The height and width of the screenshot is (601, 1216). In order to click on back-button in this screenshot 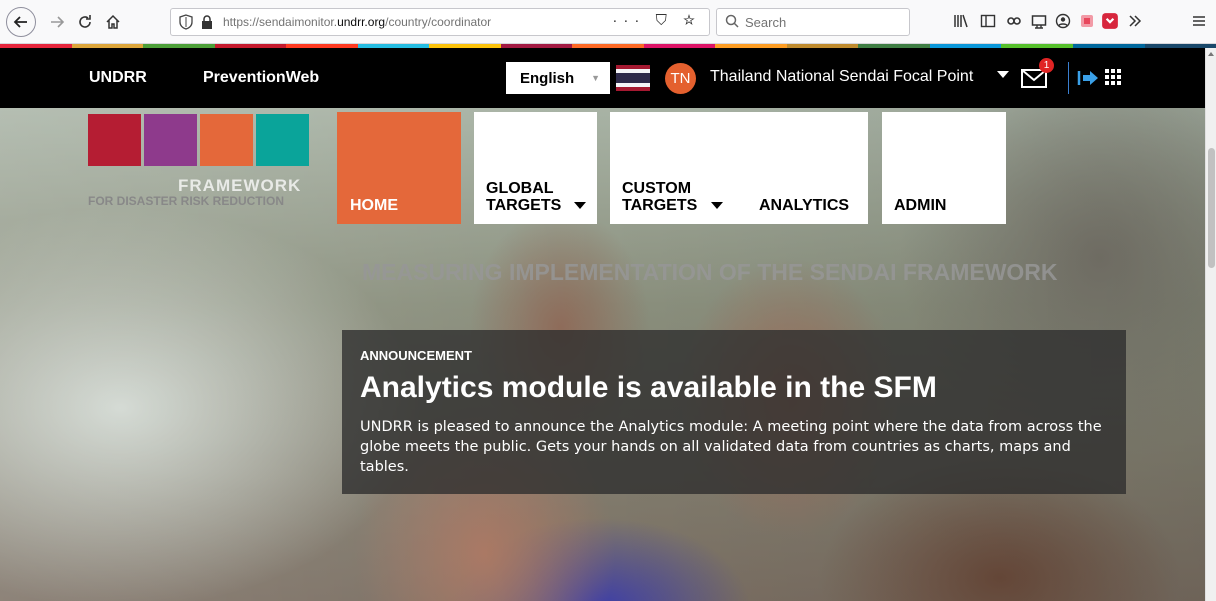, I will do `click(21, 22)`.